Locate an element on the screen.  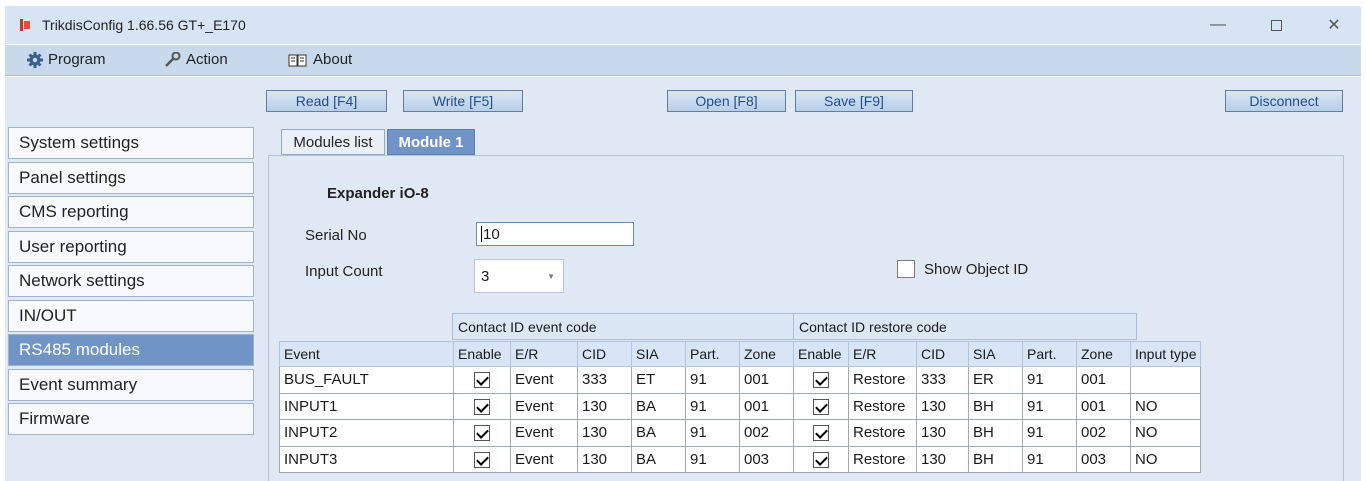
event-cid-cell: 333 is located at coordinates (604, 380).